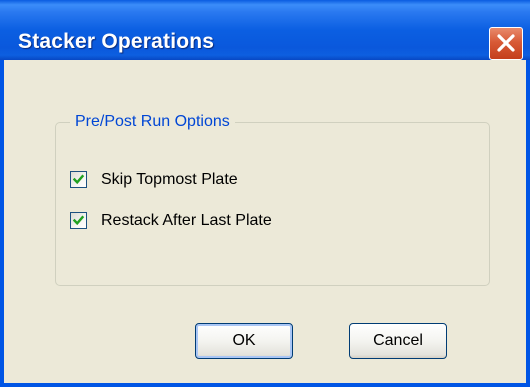 This screenshot has height=387, width=530. I want to click on group-legend: Pre/Post Run Options, so click(152, 122).